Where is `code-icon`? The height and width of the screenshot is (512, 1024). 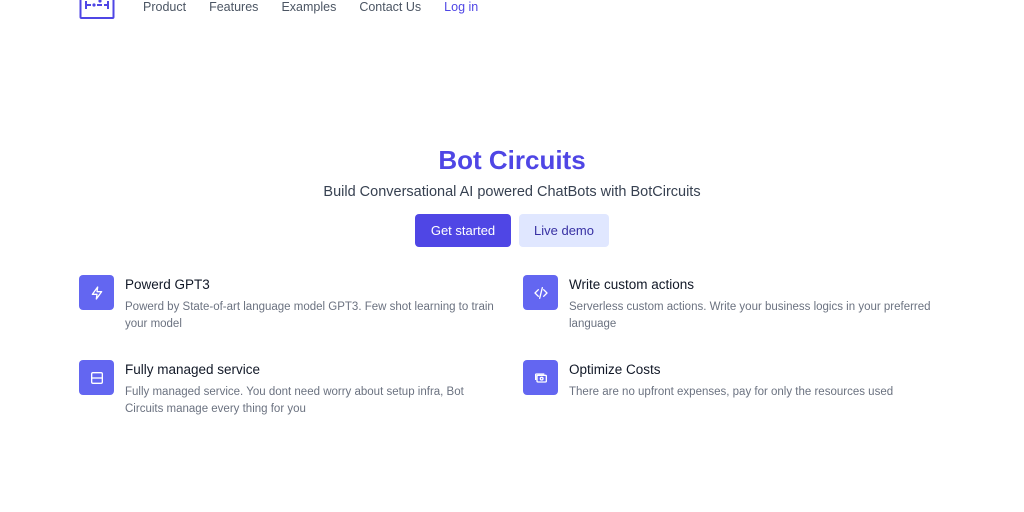
code-icon is located at coordinates (540, 292).